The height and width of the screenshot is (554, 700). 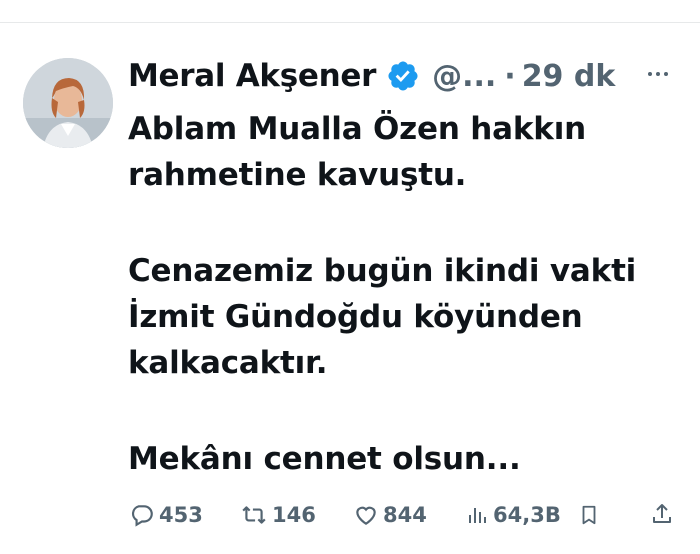 What do you see at coordinates (660, 74) in the screenshot?
I see `more-icon` at bounding box center [660, 74].